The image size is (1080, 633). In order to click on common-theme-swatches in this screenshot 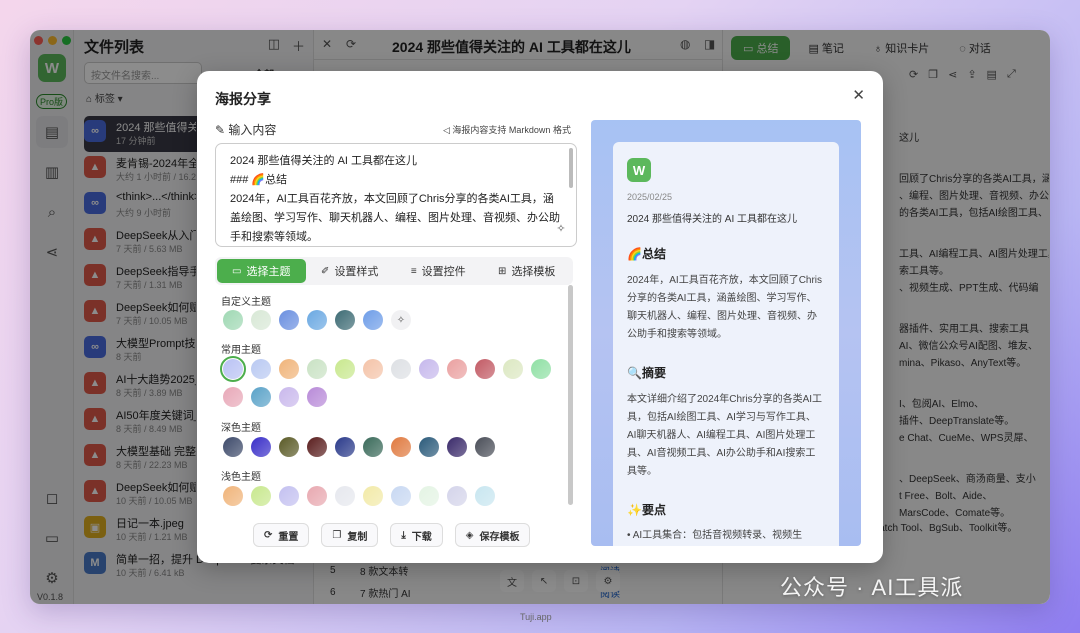, I will do `click(386, 381)`.